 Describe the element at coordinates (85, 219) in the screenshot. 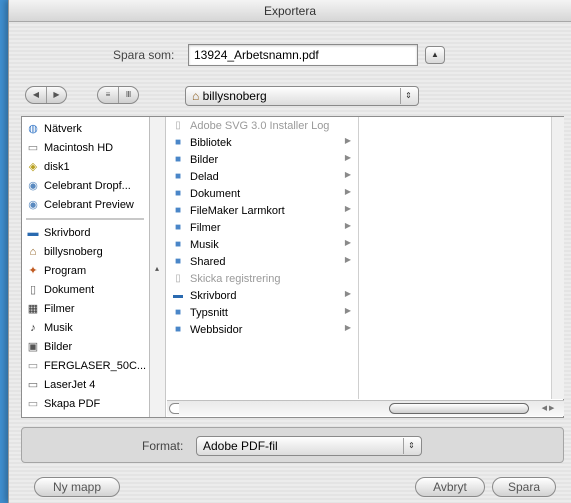

I see `sidebar-divider` at that location.